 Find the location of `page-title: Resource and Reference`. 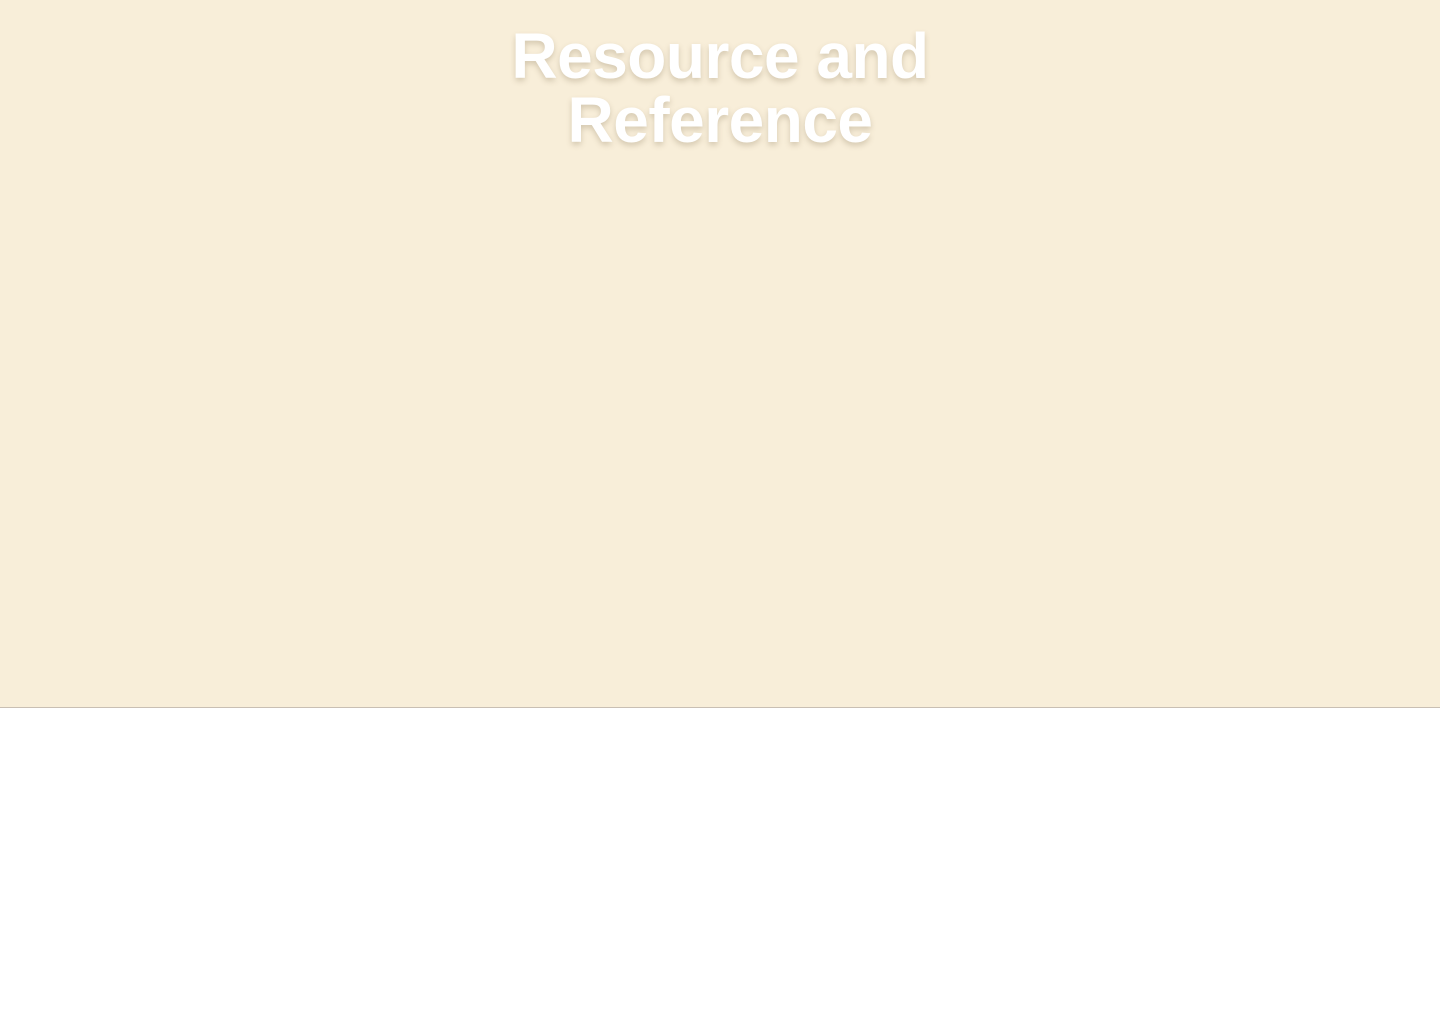

page-title: Resource and Reference is located at coordinates (720, 88).